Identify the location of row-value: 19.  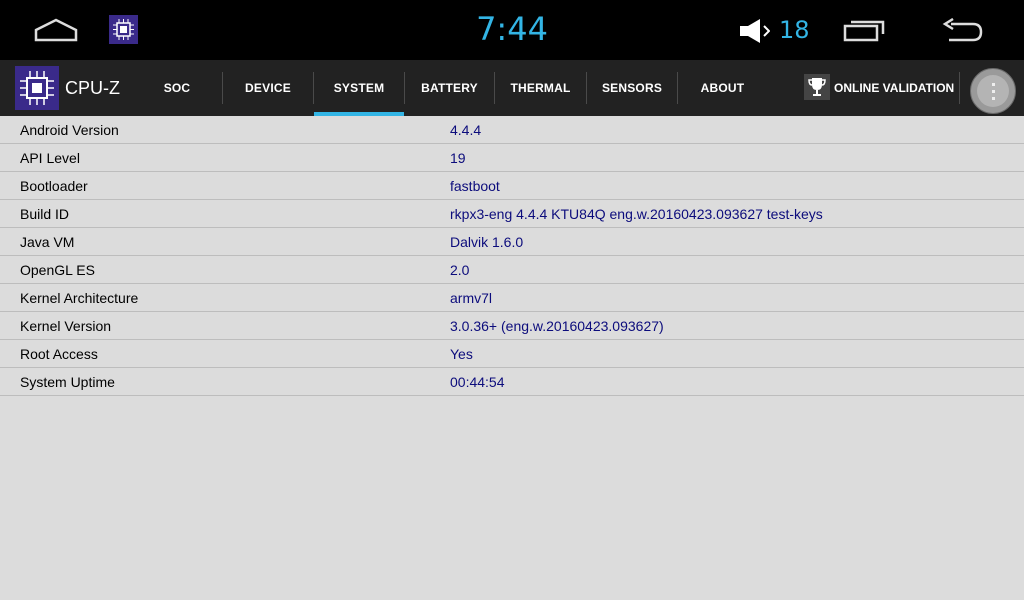
(458, 158).